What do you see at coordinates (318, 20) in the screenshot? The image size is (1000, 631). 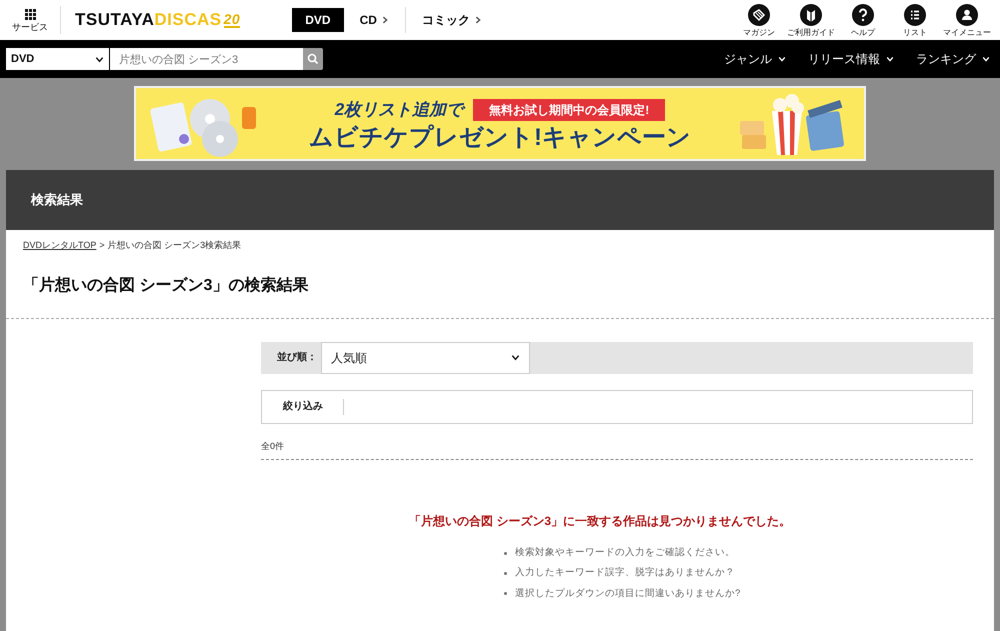 I see `category-tab: DVD` at bounding box center [318, 20].